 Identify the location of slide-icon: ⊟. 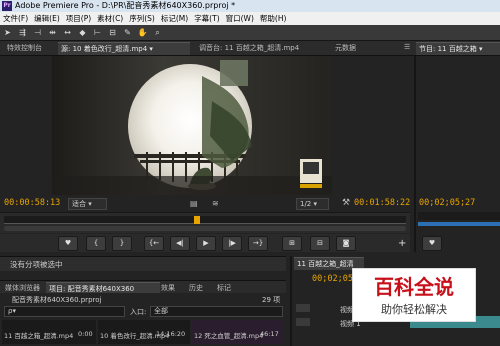
(112, 32).